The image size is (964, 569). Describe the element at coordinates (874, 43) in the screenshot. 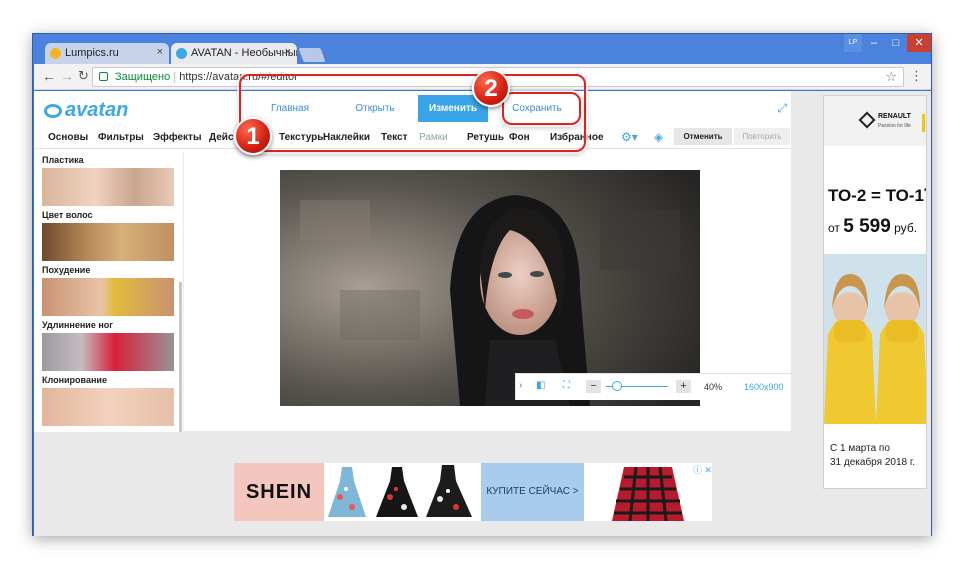

I see `minimize-button: –` at that location.